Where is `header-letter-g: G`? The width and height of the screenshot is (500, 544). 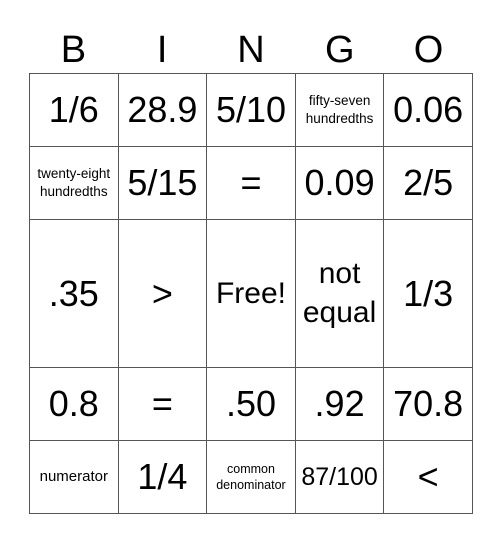 header-letter-g: G is located at coordinates (340, 50).